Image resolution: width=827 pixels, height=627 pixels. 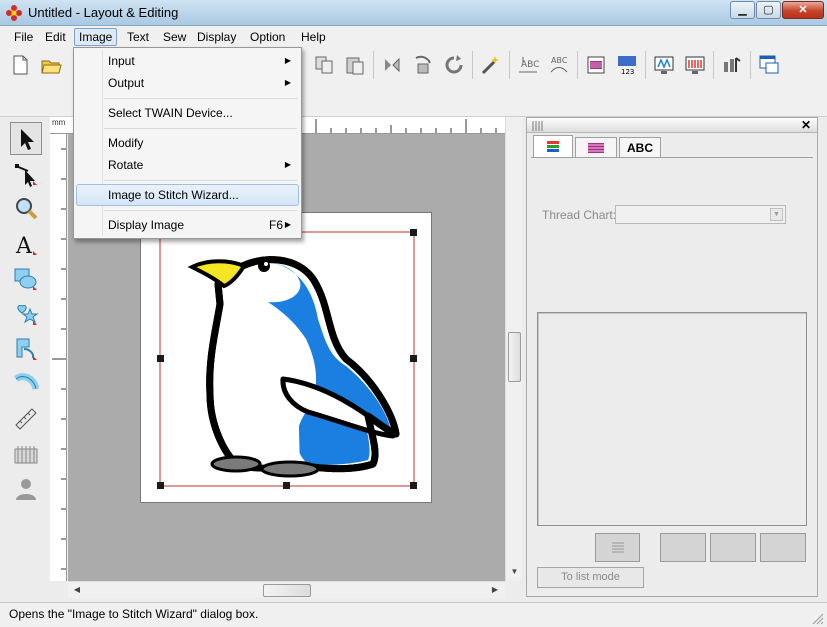 What do you see at coordinates (413, 13) in the screenshot?
I see `title-bar: Untitled - Layout & Editing ▁ ▢ ✕` at bounding box center [413, 13].